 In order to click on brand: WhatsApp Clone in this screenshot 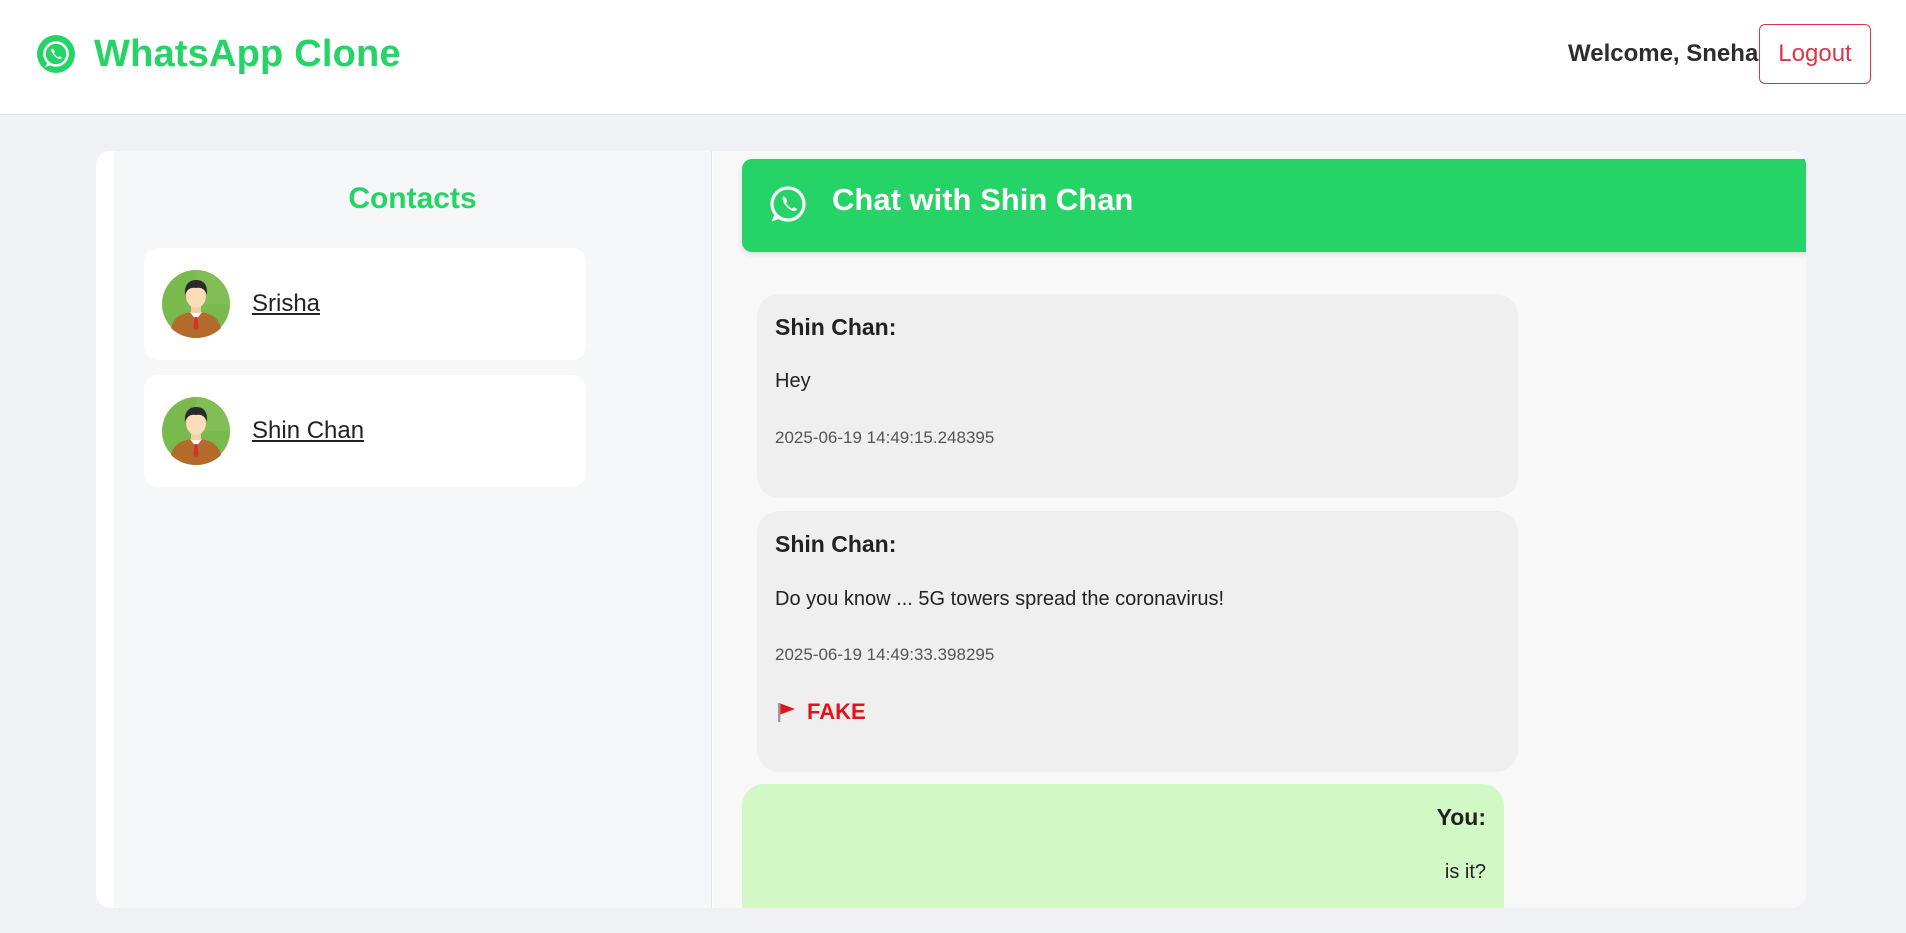, I will do `click(218, 54)`.